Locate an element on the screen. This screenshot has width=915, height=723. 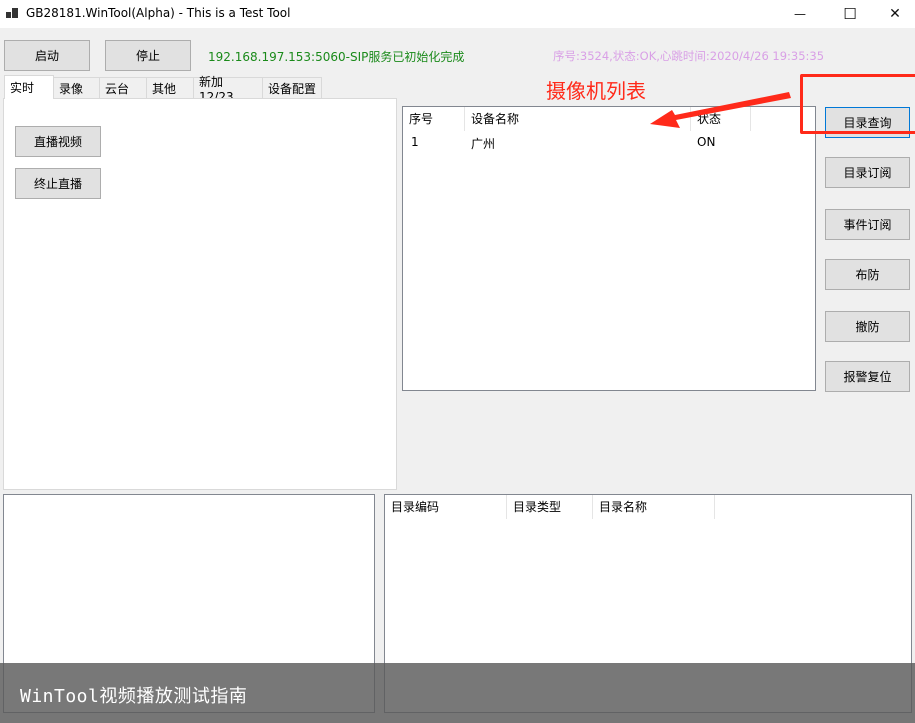
sip-status-text: 192.168.197.153:5060-SIP服务已初始化完成 is located at coordinates (336, 57).